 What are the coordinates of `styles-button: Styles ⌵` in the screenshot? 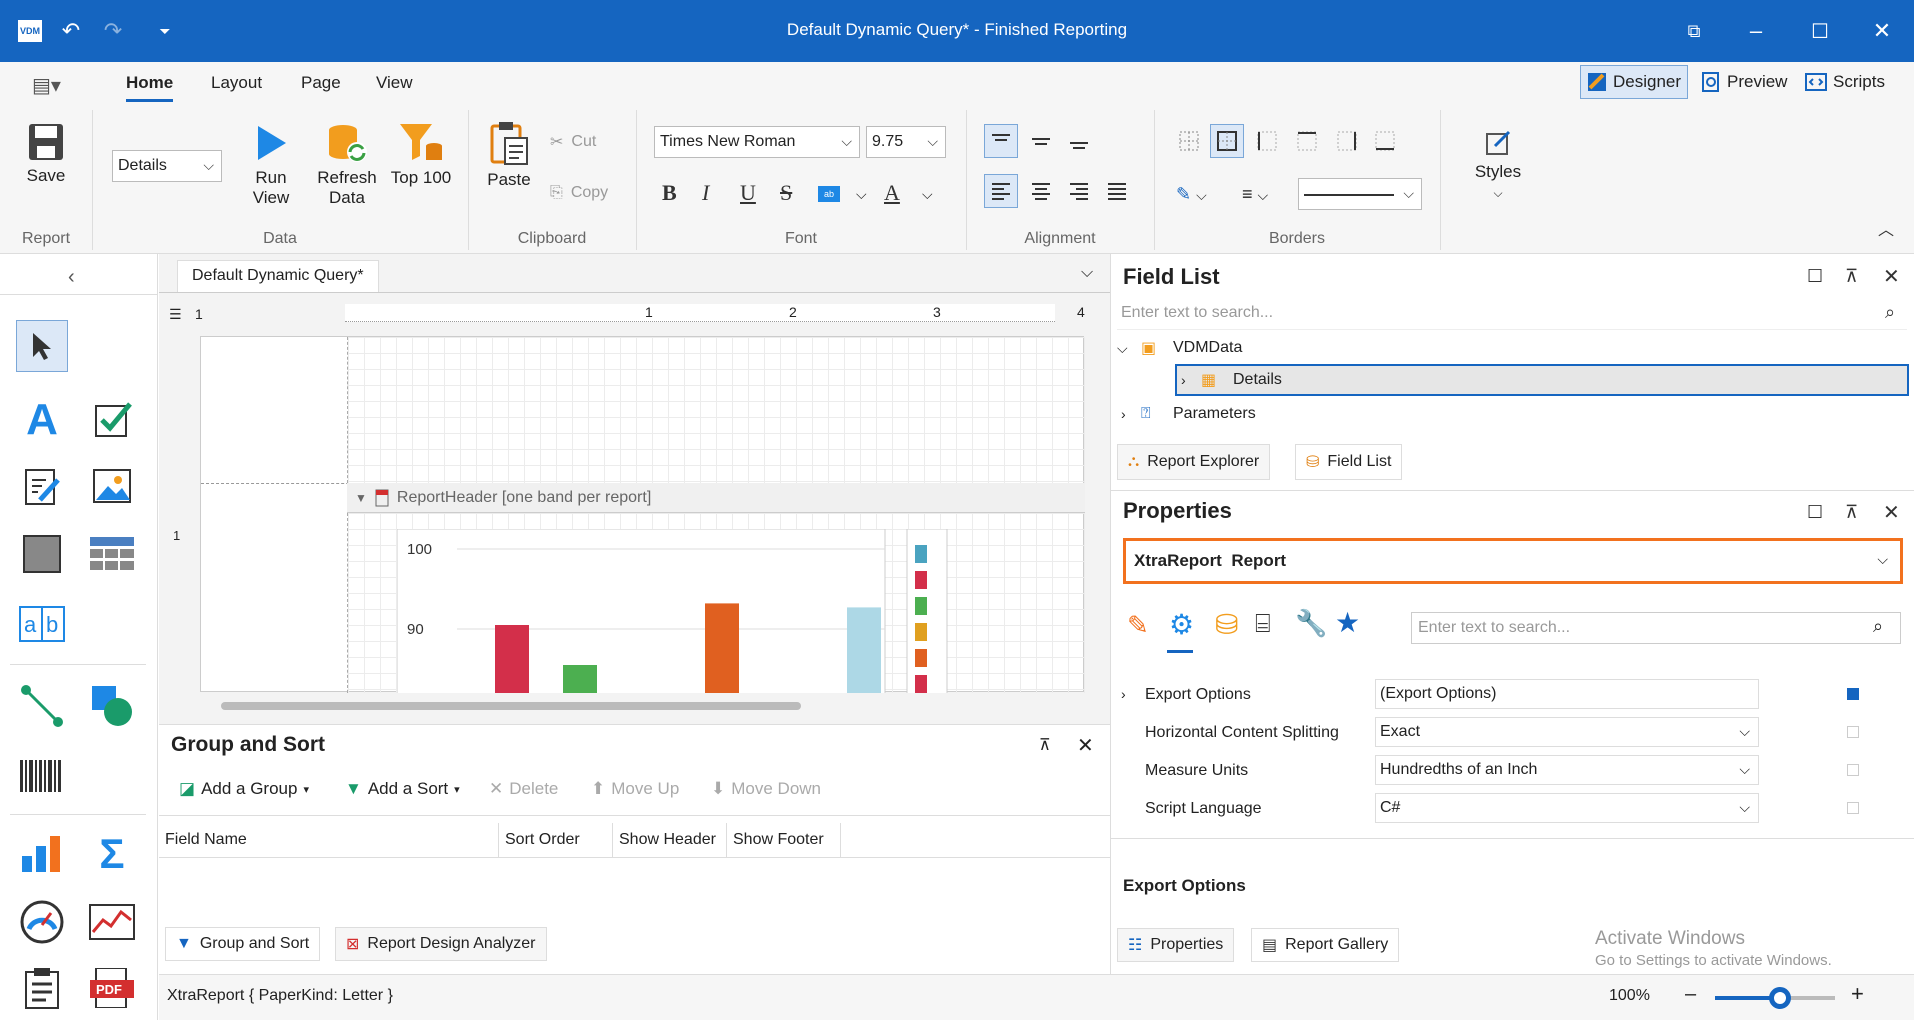 It's located at (1498, 165).